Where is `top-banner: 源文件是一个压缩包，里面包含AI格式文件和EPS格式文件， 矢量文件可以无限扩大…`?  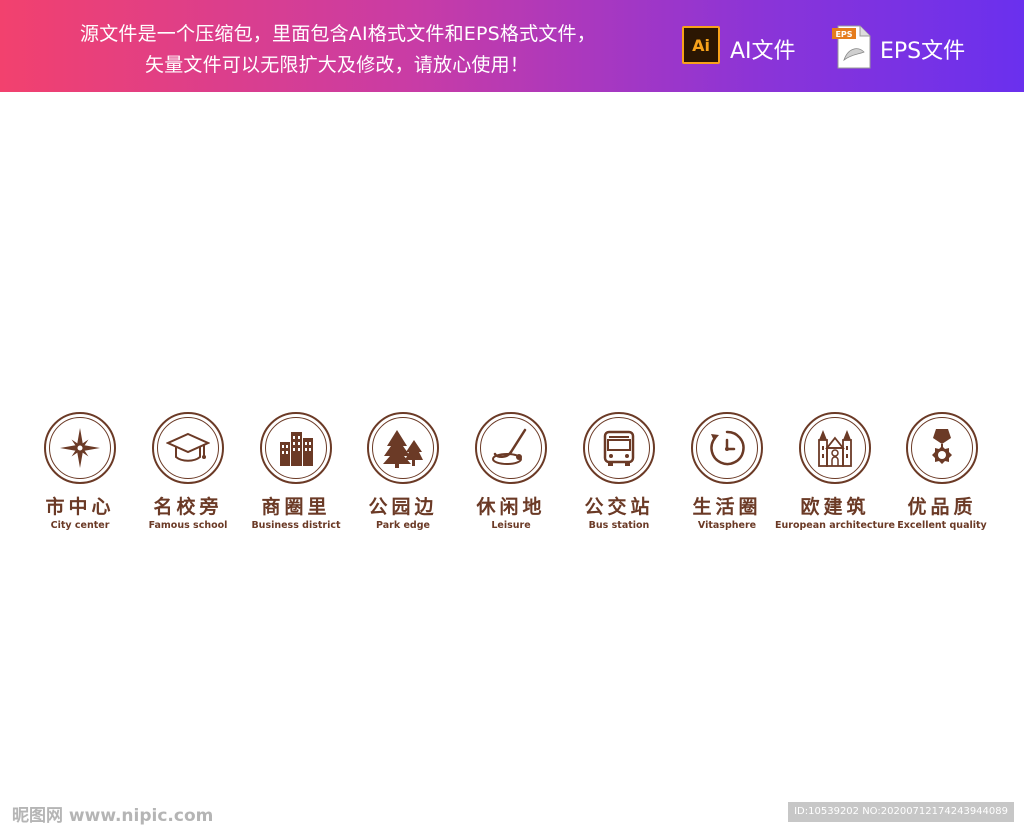
top-banner: 源文件是一个压缩包，里面包含AI格式文件和EPS格式文件， 矢量文件可以无限扩大… is located at coordinates (512, 46).